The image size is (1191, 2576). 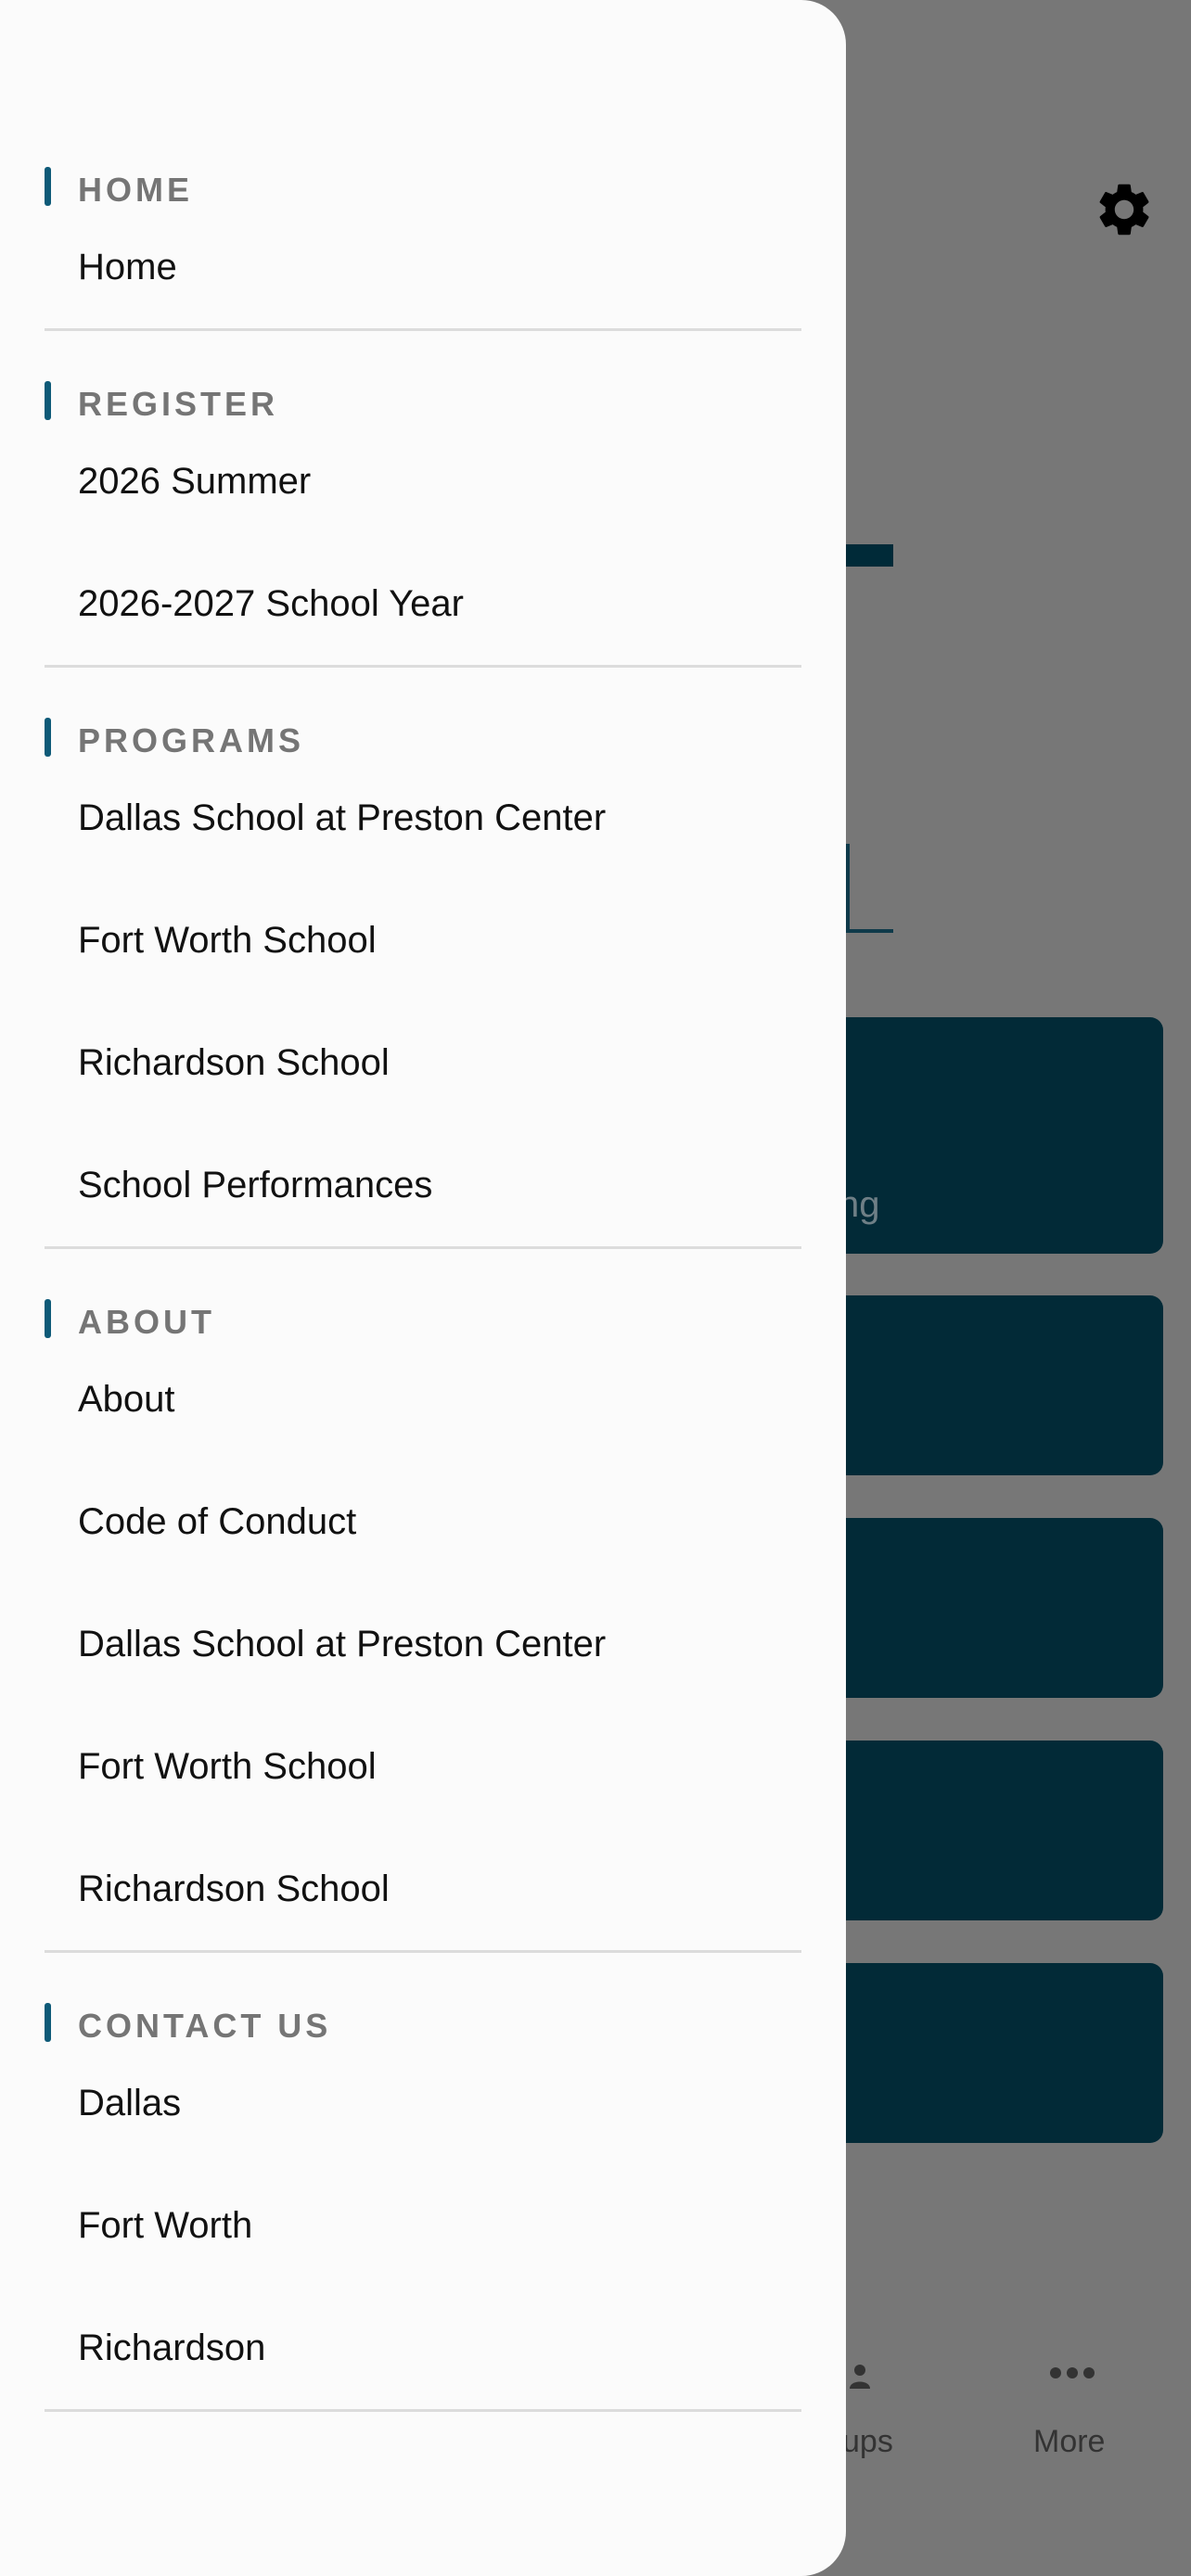 What do you see at coordinates (989, 1136) in the screenshot?
I see `home-card: ng` at bounding box center [989, 1136].